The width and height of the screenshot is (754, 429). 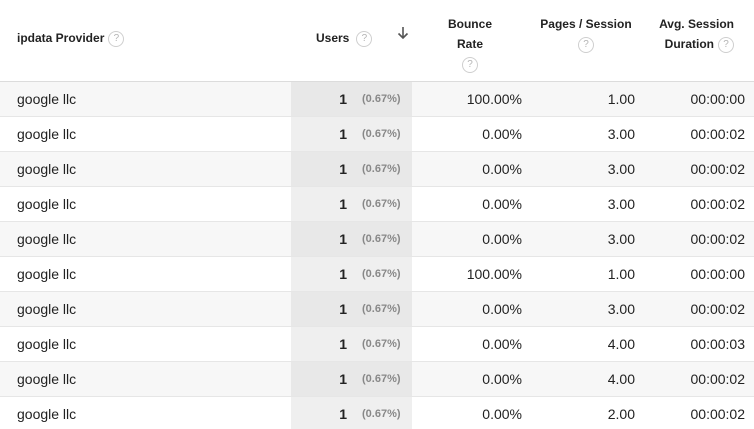 I want to click on column-header-bounce-rate: Bounce Rate ?, so click(x=470, y=44).